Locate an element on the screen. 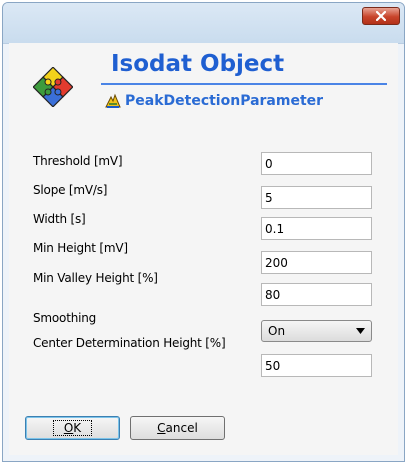 The image size is (408, 465). min-height-label: Min Height [mV] is located at coordinates (80, 248).